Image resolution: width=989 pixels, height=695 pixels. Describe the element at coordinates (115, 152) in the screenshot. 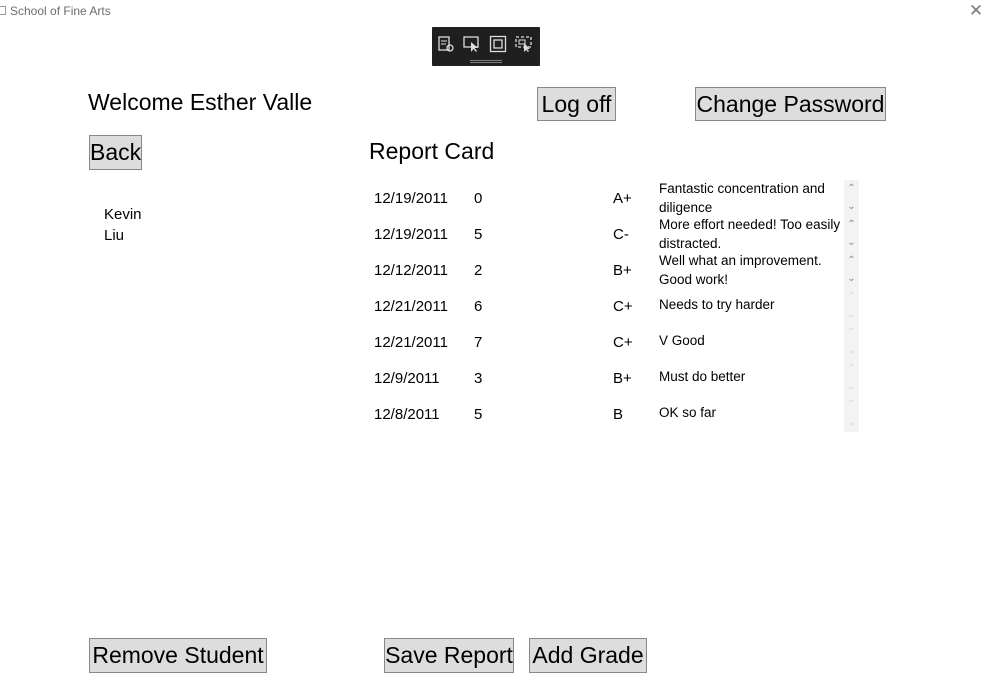

I see `back-button: Back` at that location.